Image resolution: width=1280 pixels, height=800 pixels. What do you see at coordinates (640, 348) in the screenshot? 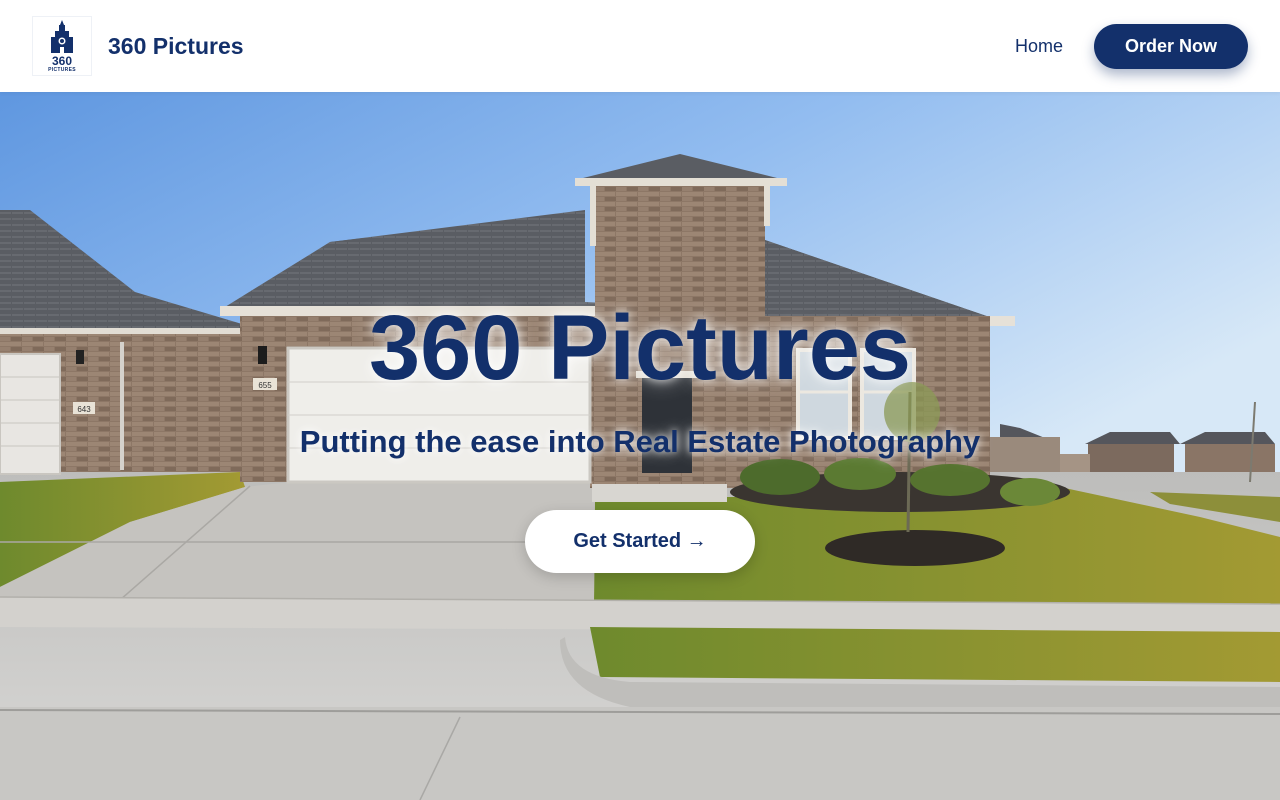
I see `hero-title: 360 Pictures` at bounding box center [640, 348].